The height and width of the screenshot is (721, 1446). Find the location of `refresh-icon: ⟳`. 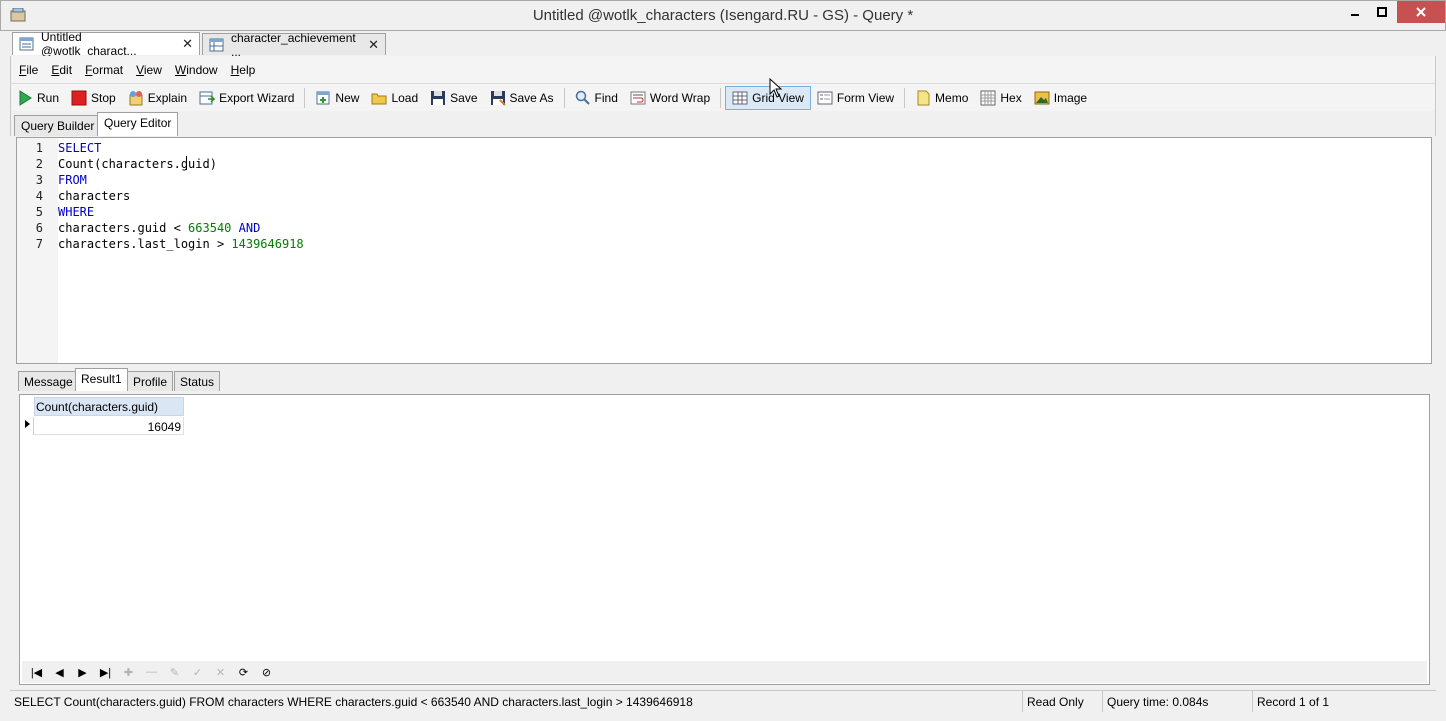

refresh-icon: ⟳ is located at coordinates (243, 672).